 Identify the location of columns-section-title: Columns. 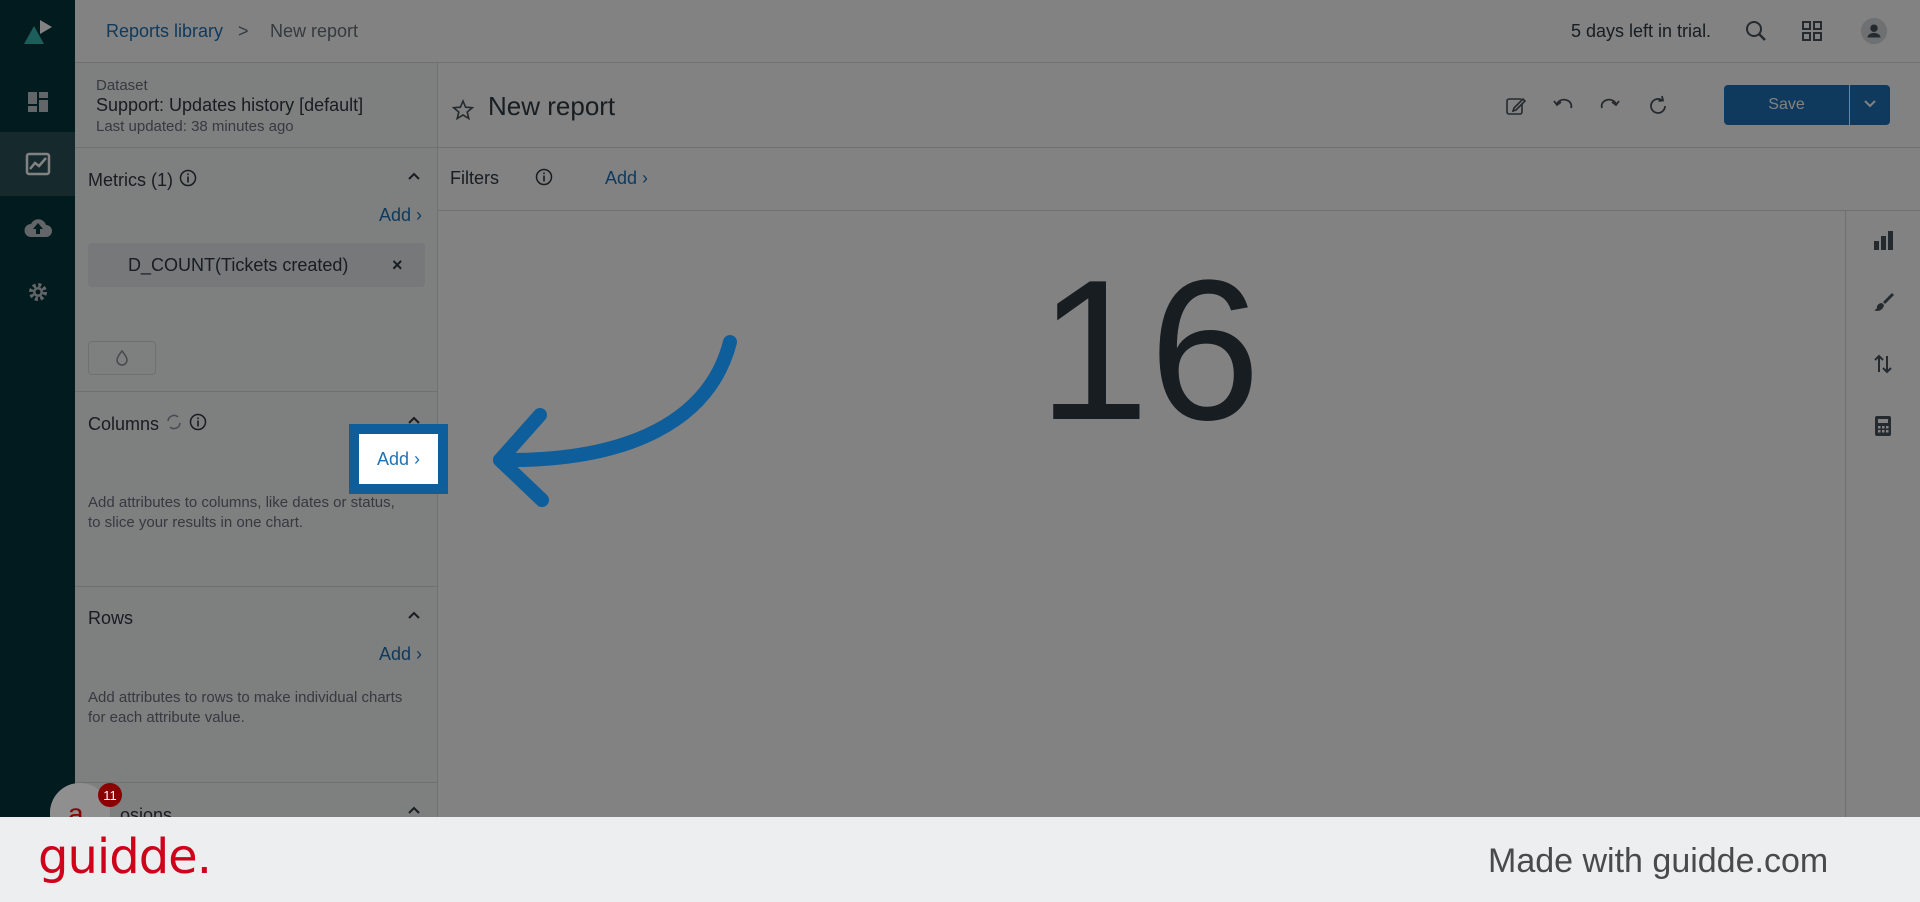
(147, 424).